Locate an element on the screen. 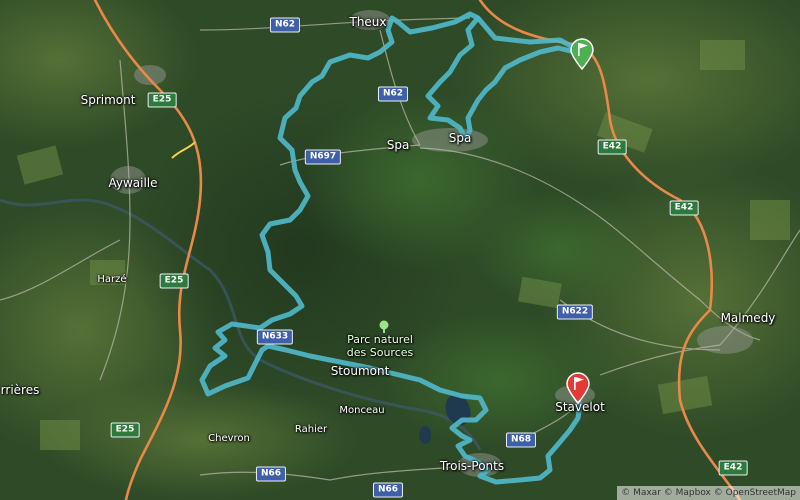  place-label-edge-left: rrières is located at coordinates (20, 390).